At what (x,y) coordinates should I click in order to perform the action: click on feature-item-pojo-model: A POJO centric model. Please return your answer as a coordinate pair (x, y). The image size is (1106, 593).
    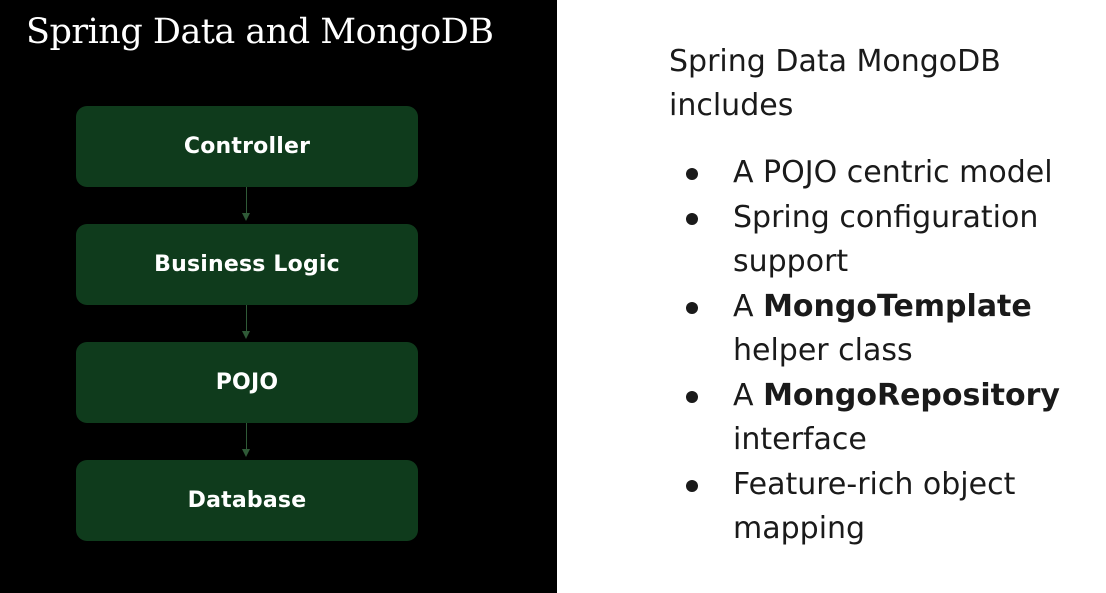
    Looking at the image, I should click on (884, 173).